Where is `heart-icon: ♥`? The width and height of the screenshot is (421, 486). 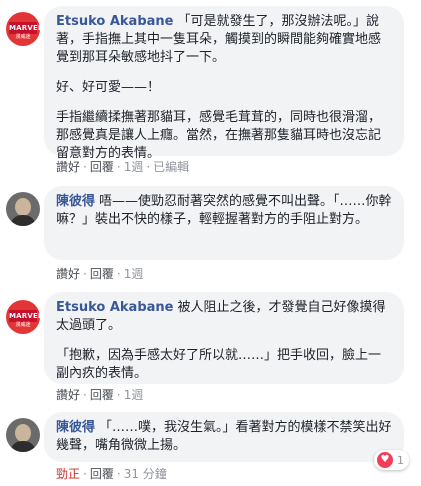
heart-icon: ♥ is located at coordinates (385, 460).